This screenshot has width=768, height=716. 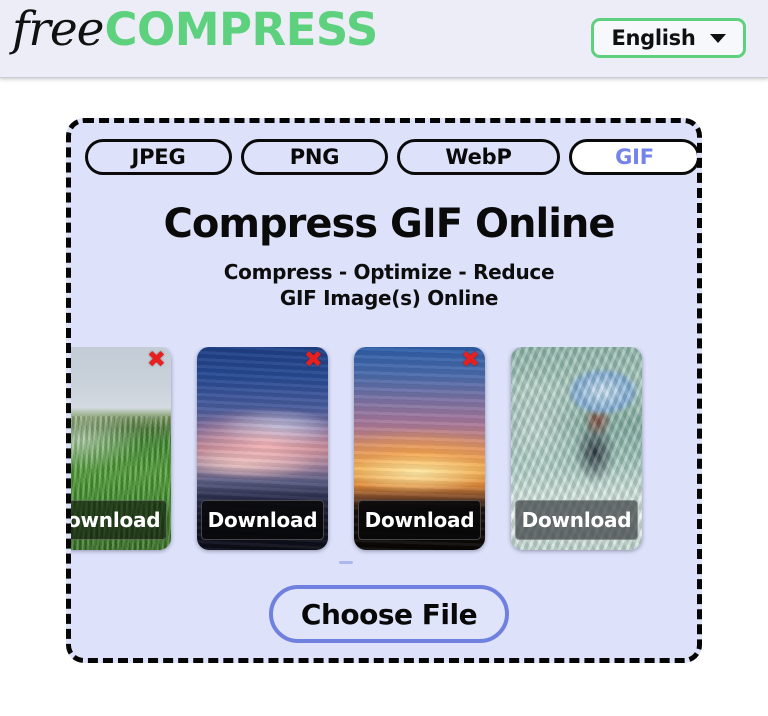 I want to click on tab-webp: WebP, so click(x=478, y=157).